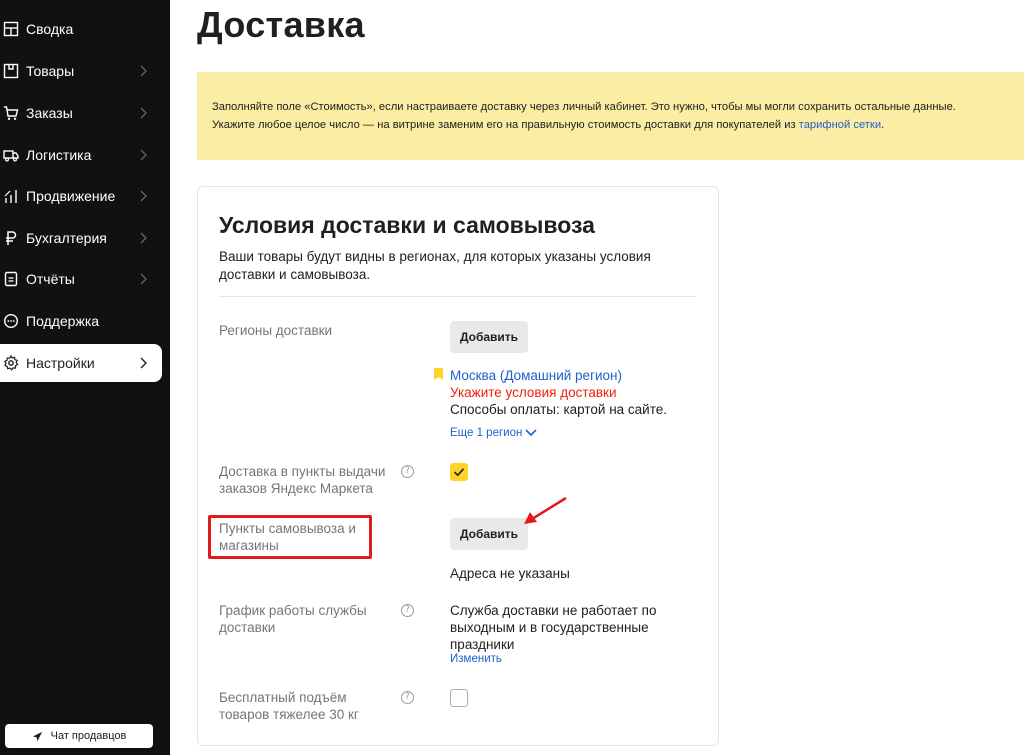  Describe the element at coordinates (50, 279) in the screenshot. I see `sidebar-item-label: Отчёты` at that location.